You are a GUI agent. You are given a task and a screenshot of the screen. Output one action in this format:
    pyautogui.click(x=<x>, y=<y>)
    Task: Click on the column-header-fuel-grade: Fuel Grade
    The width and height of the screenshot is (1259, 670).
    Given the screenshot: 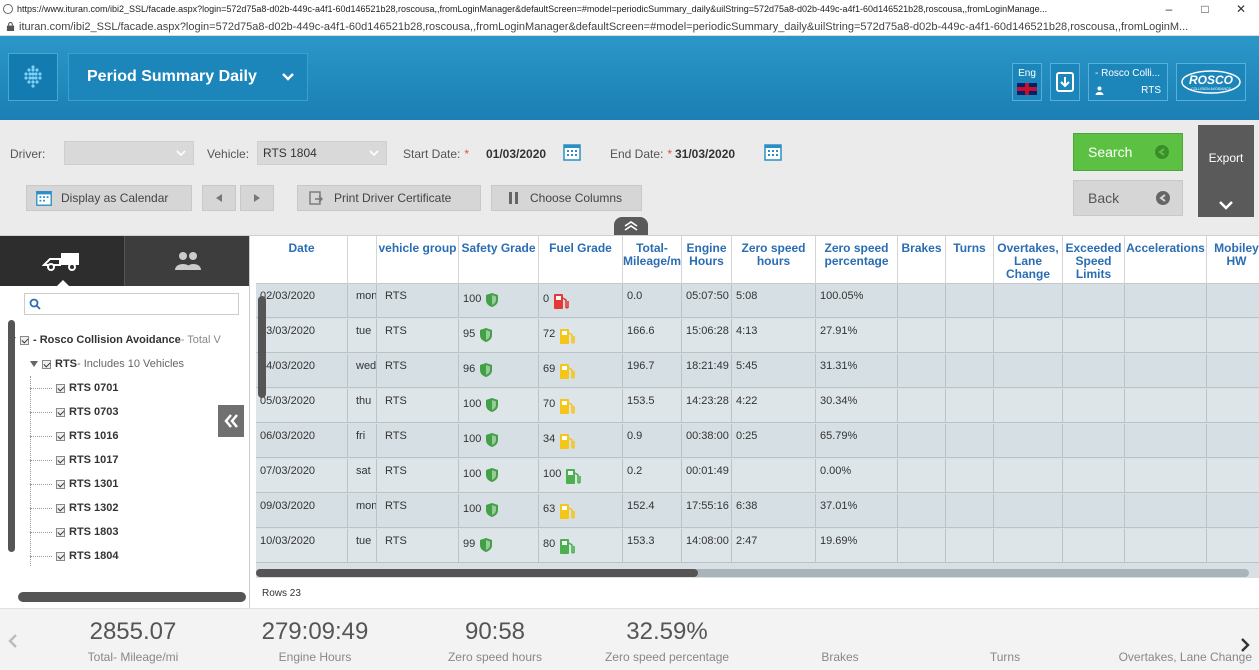 What is the action you would take?
    pyautogui.click(x=581, y=260)
    